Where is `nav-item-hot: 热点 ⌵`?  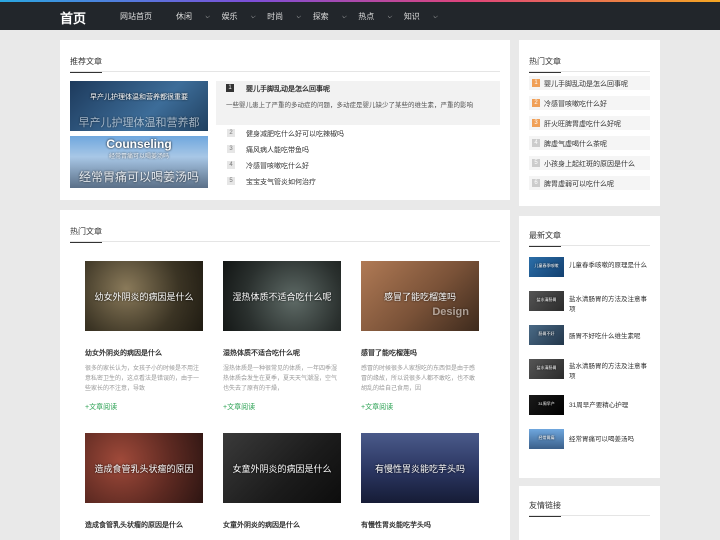 nav-item-hot: 热点 ⌵ is located at coordinates (375, 16).